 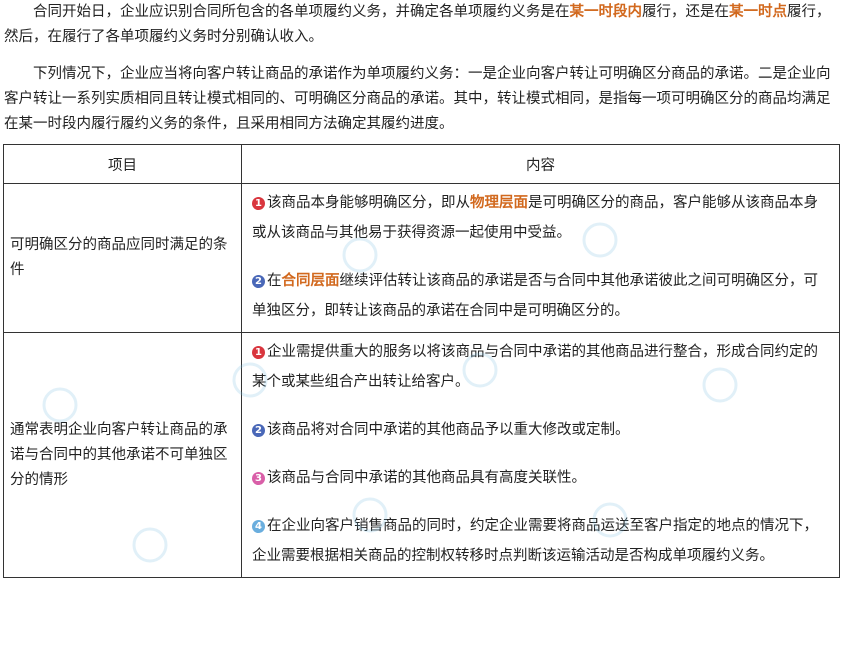 I want to click on row2-label: 通常表明企业向客户转让商品的承诺与合同中的其他承诺不可单独区分的情形, so click(x=122, y=455).